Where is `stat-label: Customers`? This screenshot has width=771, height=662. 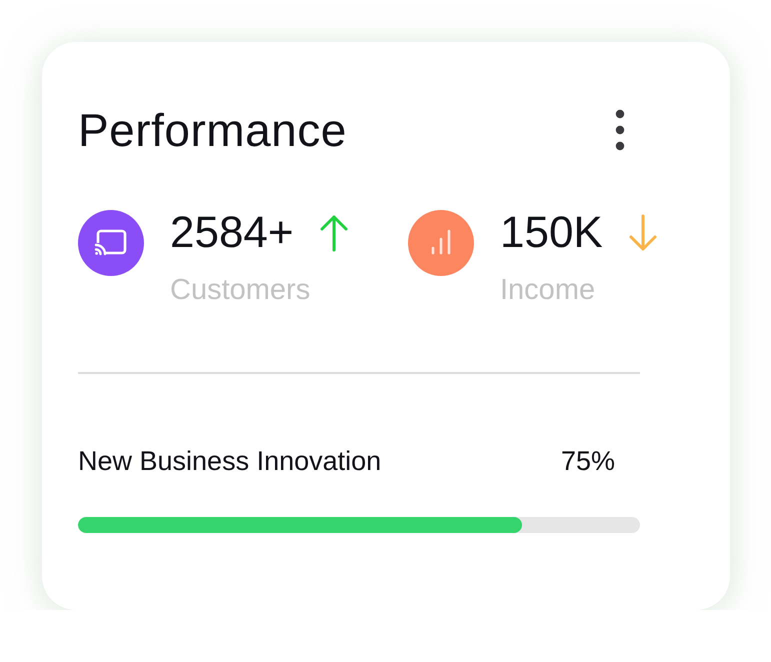
stat-label: Customers is located at coordinates (241, 290).